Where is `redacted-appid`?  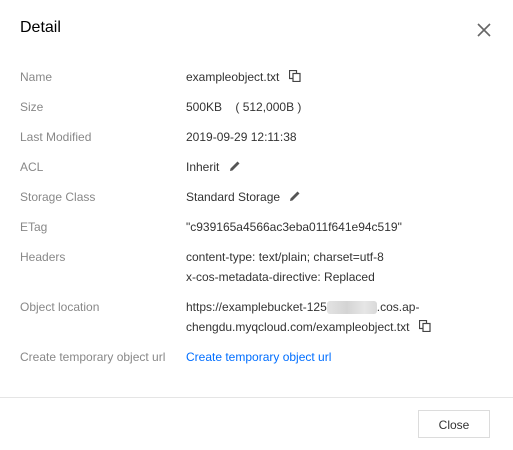
redacted-appid is located at coordinates (351, 308).